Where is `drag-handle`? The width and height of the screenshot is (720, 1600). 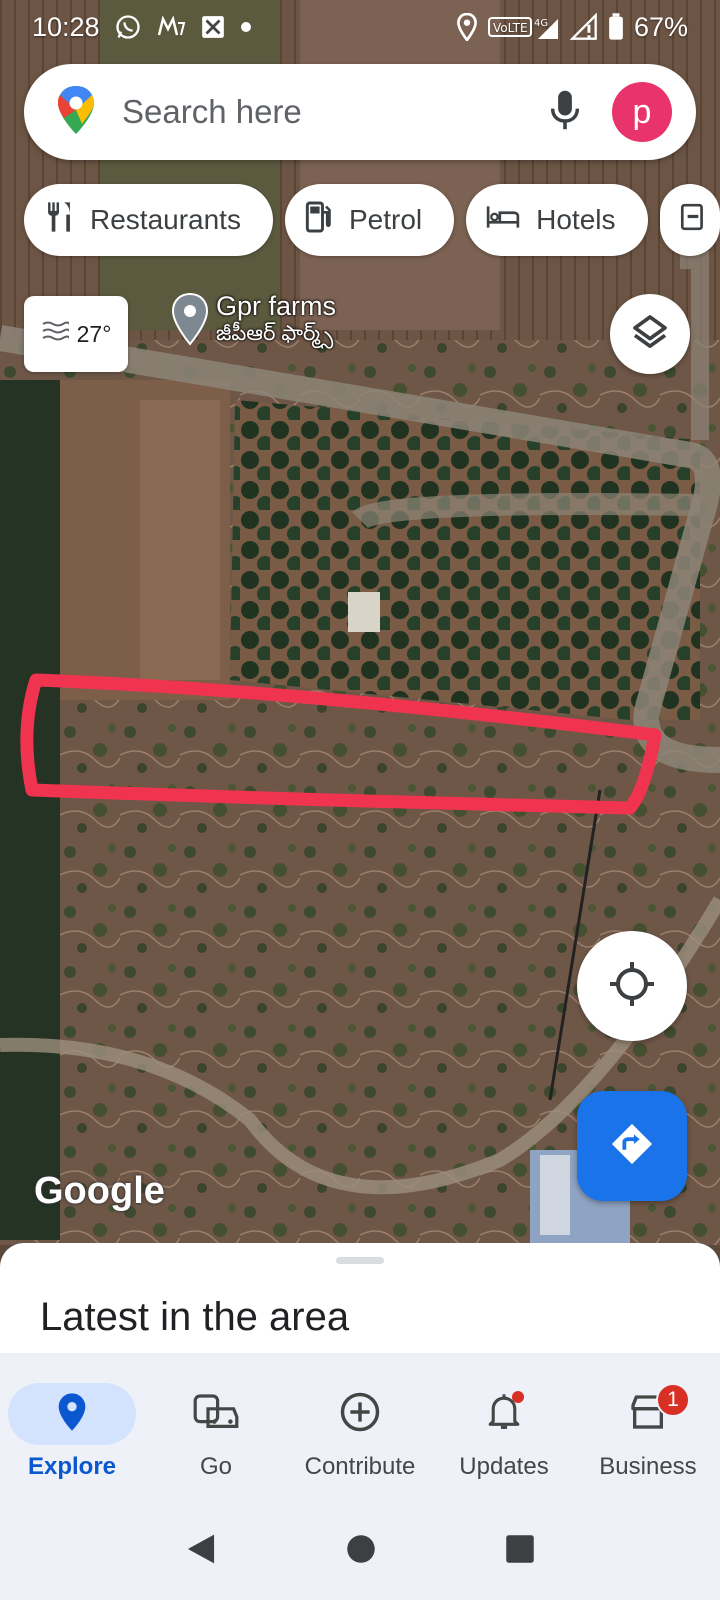 drag-handle is located at coordinates (360, 1260).